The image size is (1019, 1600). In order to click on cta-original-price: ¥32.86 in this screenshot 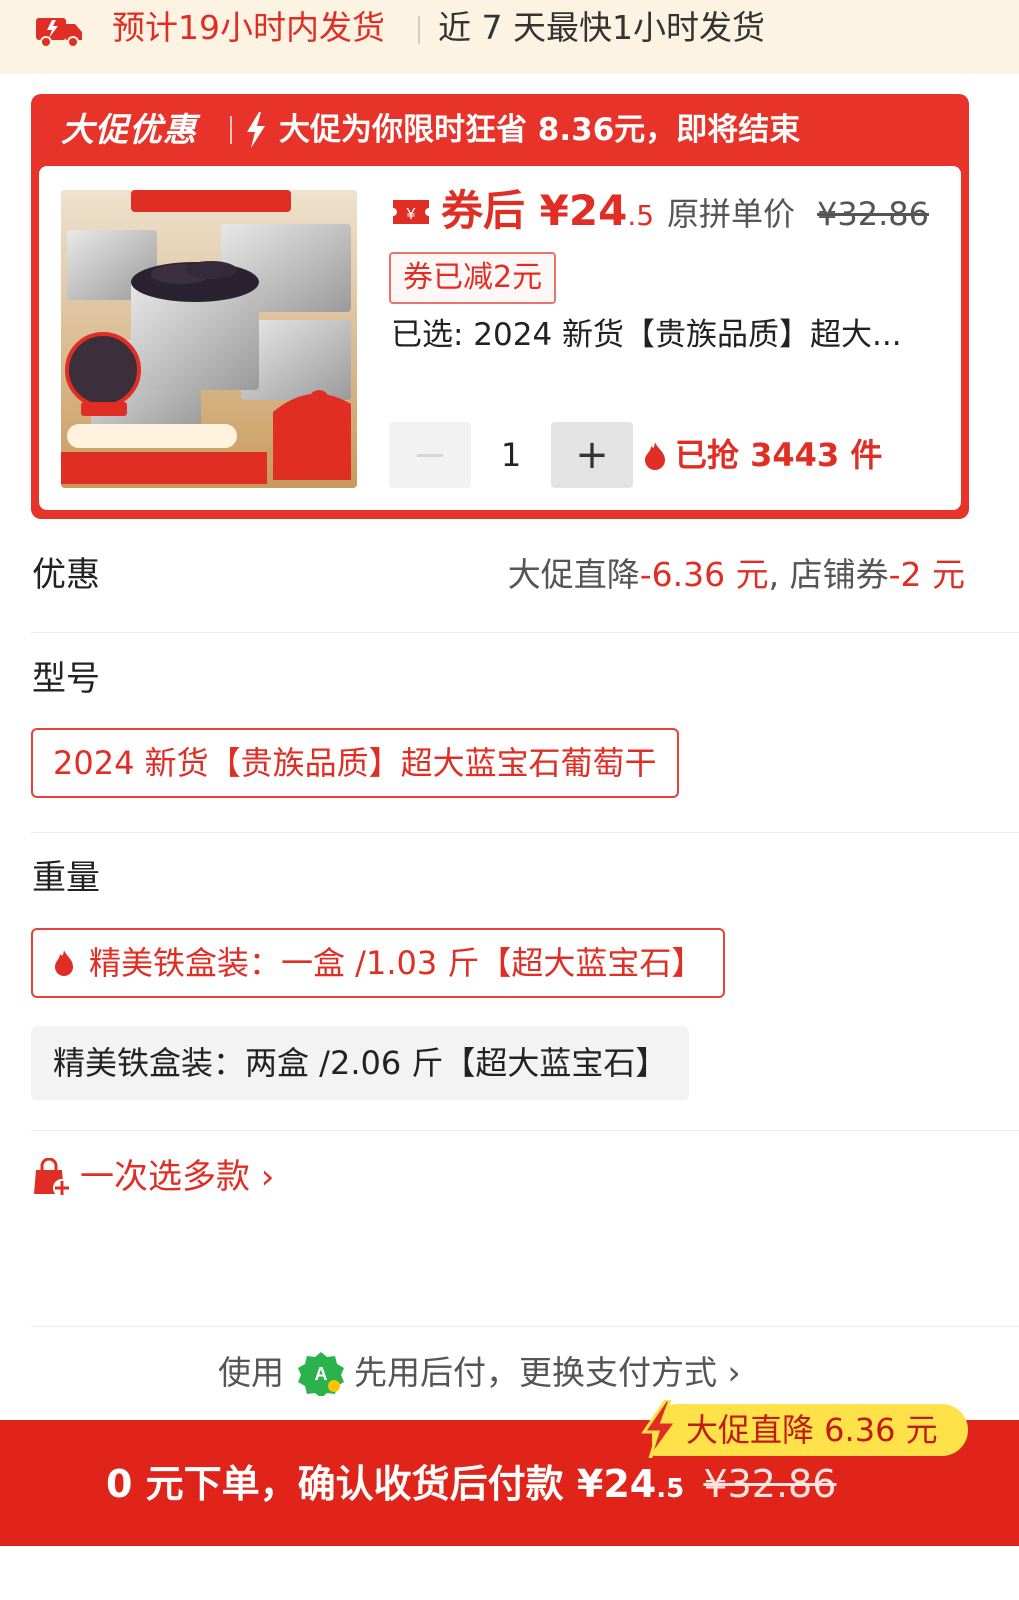, I will do `click(770, 1484)`.